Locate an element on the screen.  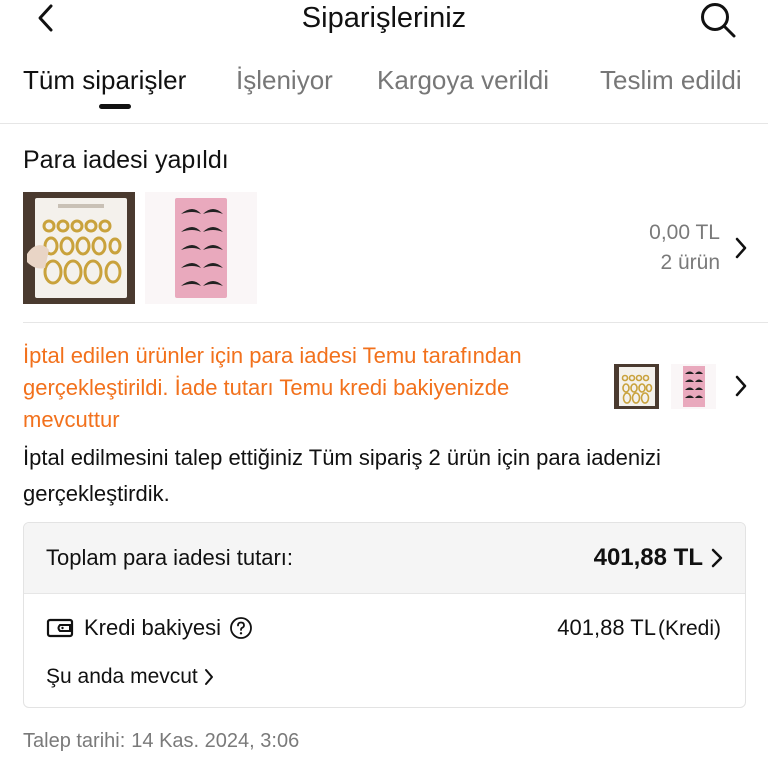
credit-suffix: (Kredi) is located at coordinates (689, 628).